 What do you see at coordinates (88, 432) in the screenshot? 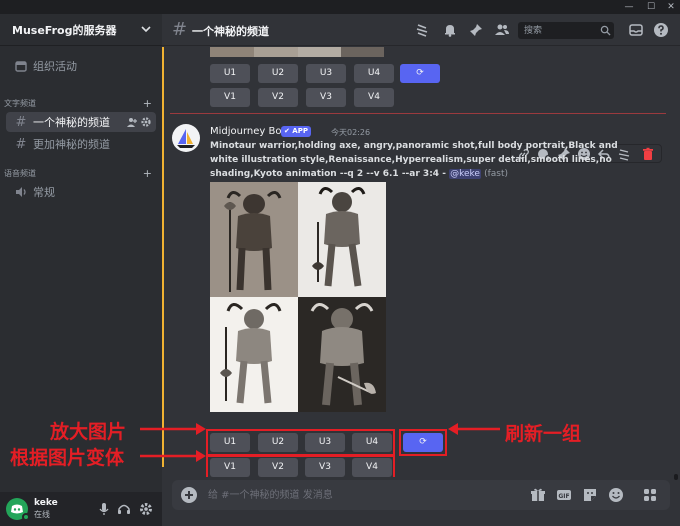
I see `upscale-annotation: 放大图片` at bounding box center [88, 432].